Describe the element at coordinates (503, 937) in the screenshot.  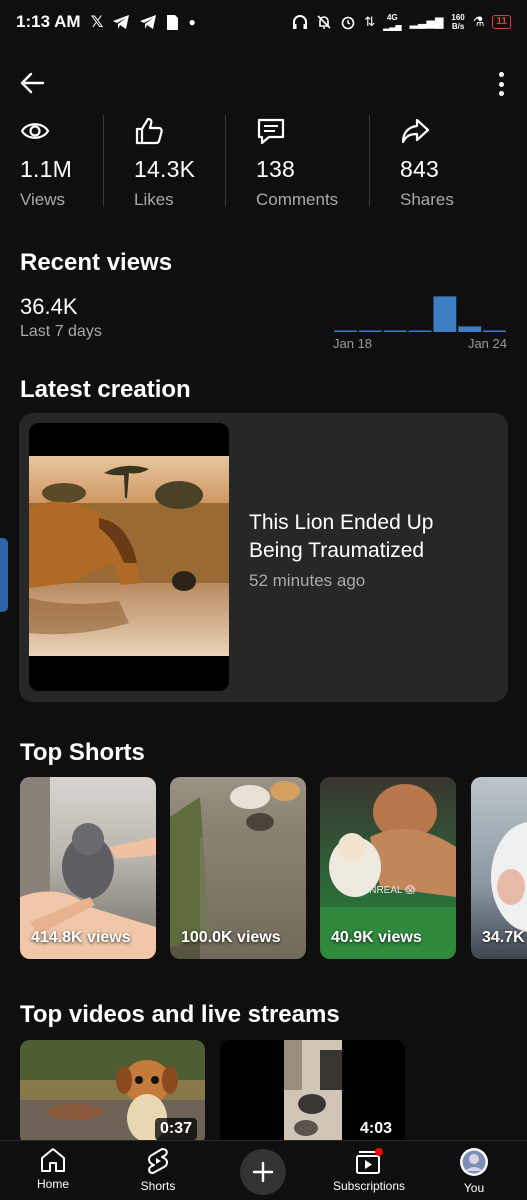
I see `short-views: 34.7K` at that location.